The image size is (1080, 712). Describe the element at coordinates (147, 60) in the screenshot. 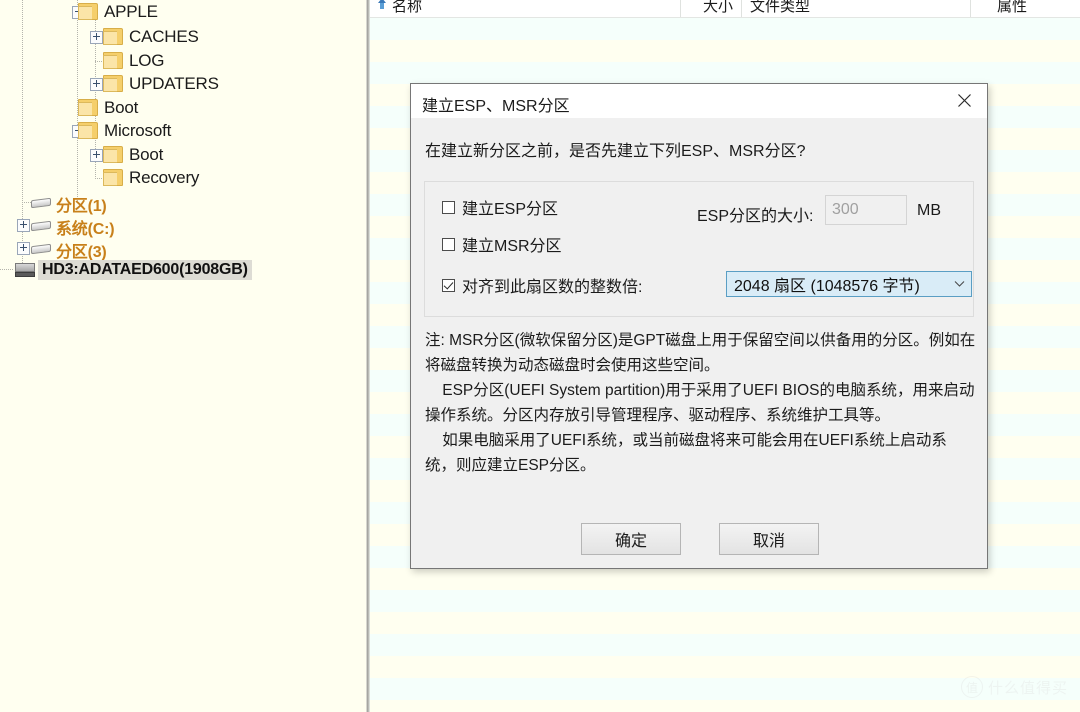

I see `tree-item-label: LOG` at that location.